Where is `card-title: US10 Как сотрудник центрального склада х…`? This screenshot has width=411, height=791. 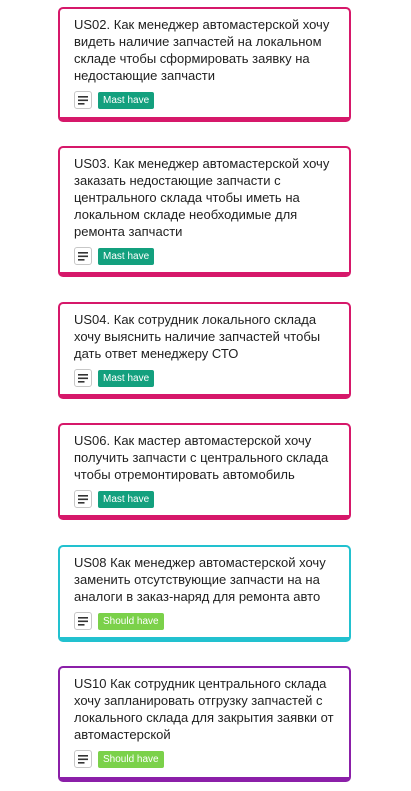
card-title: US10 Как сотрудник центрального склада х… is located at coordinates (204, 709).